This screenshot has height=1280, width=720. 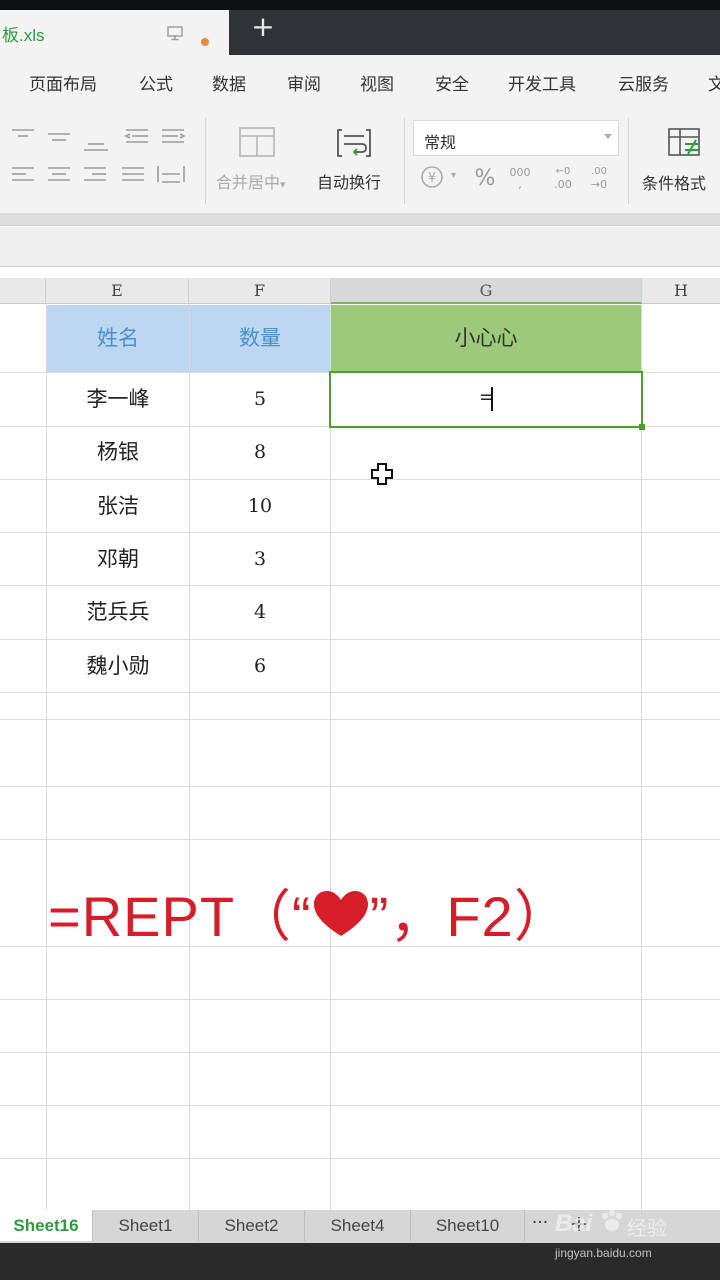 What do you see at coordinates (340, 913) in the screenshot?
I see `heart-icon` at bounding box center [340, 913].